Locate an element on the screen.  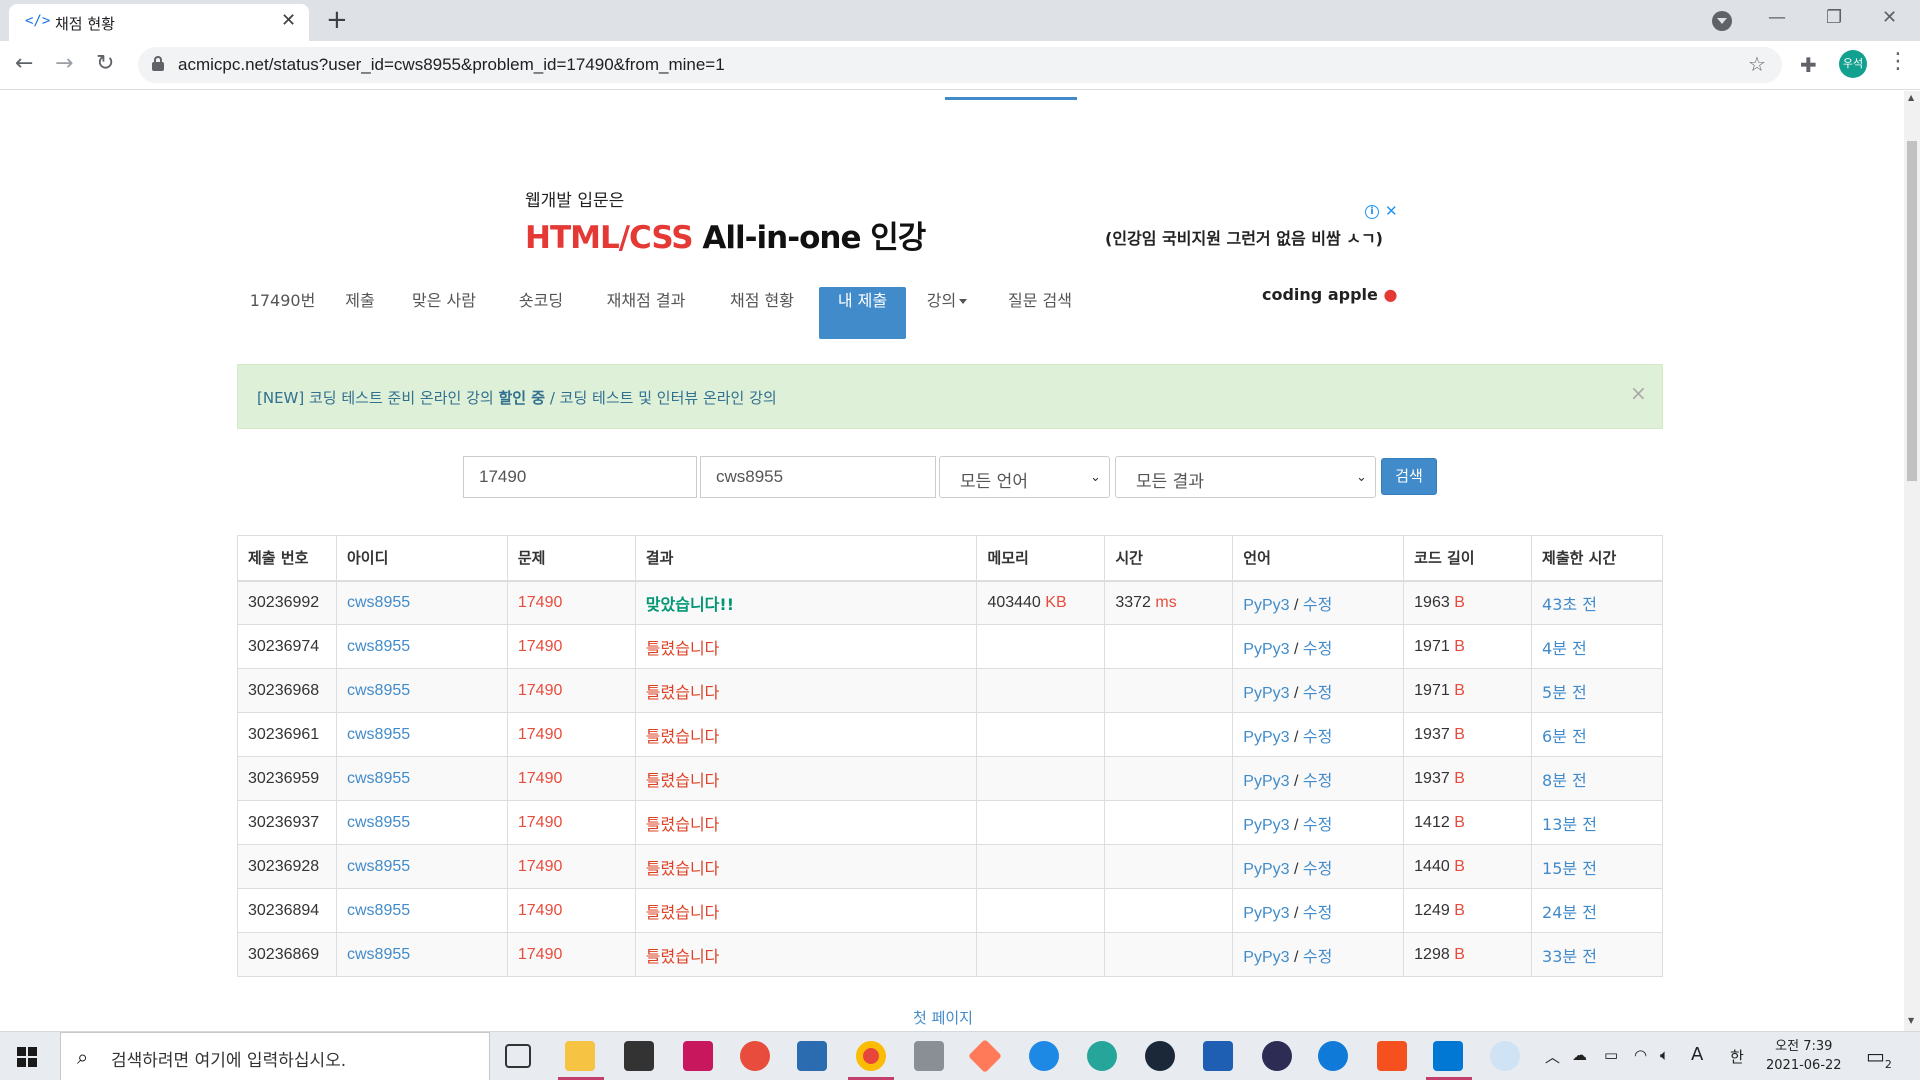
nav-judge-status: 채점 현황 is located at coordinates (762, 313).